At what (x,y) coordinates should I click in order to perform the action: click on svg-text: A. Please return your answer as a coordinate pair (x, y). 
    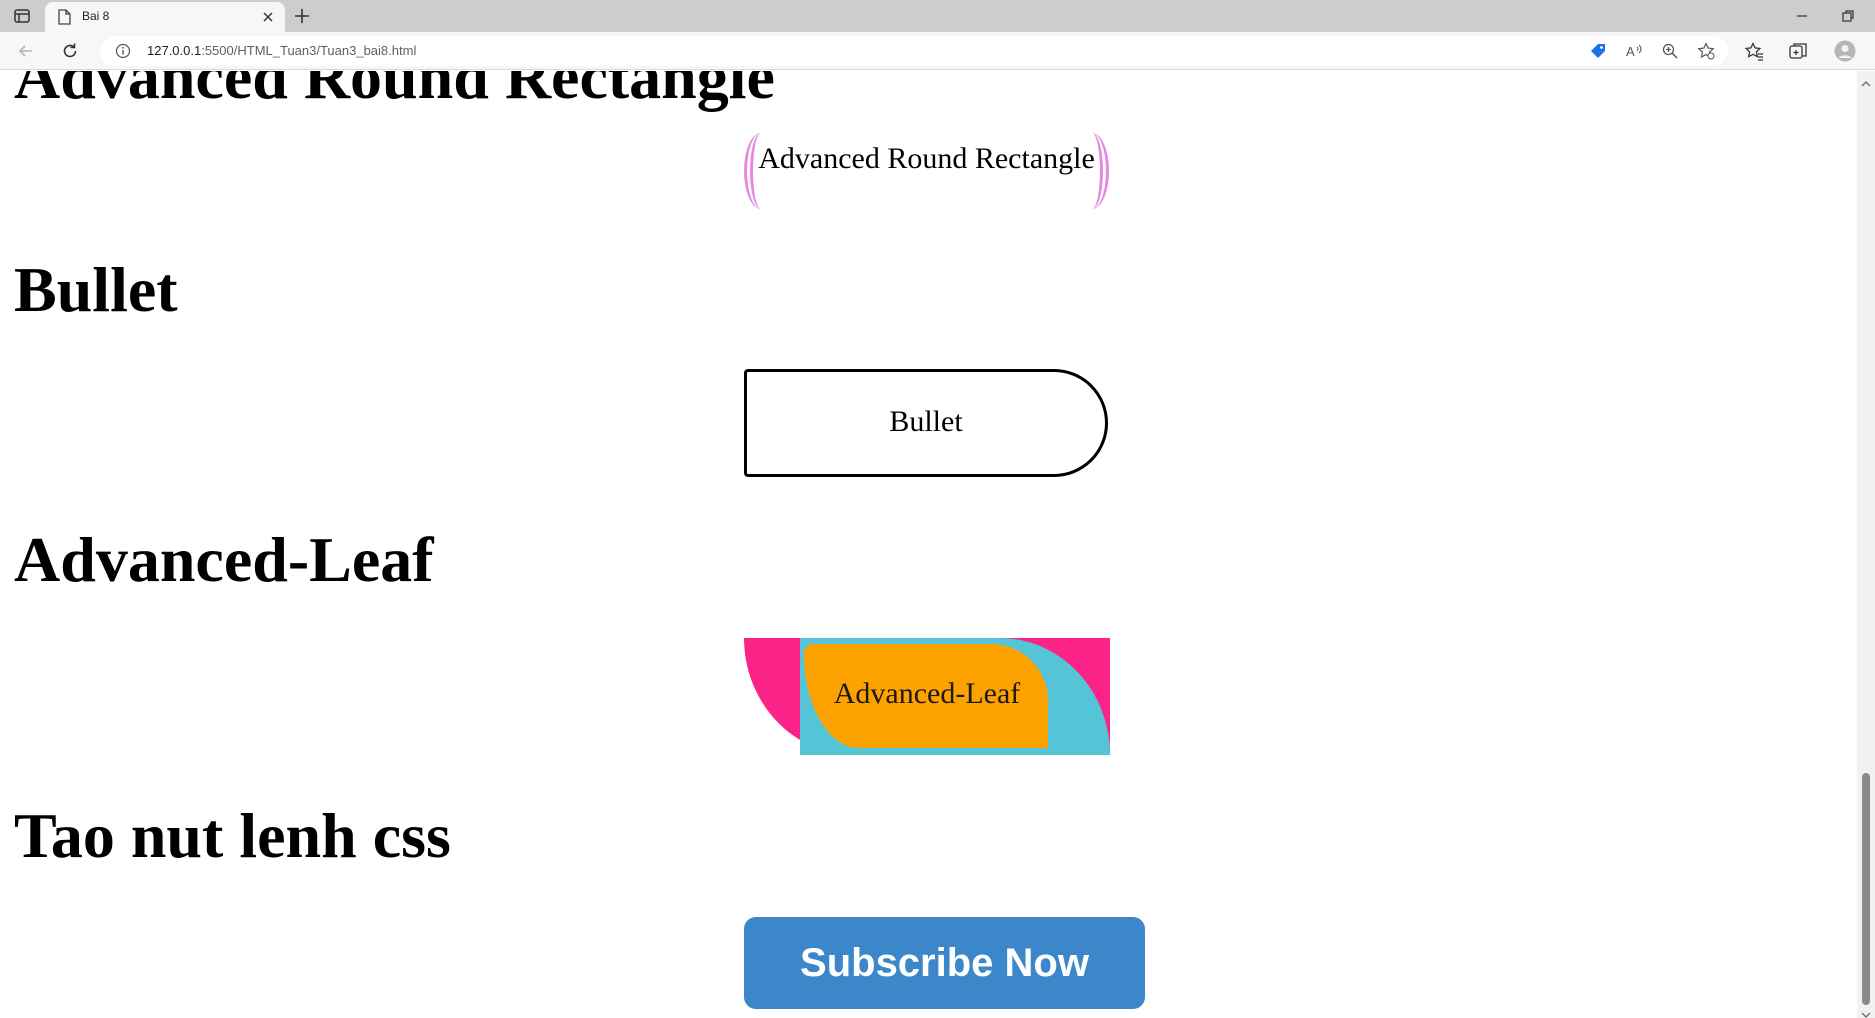
    Looking at the image, I should click on (1630, 51).